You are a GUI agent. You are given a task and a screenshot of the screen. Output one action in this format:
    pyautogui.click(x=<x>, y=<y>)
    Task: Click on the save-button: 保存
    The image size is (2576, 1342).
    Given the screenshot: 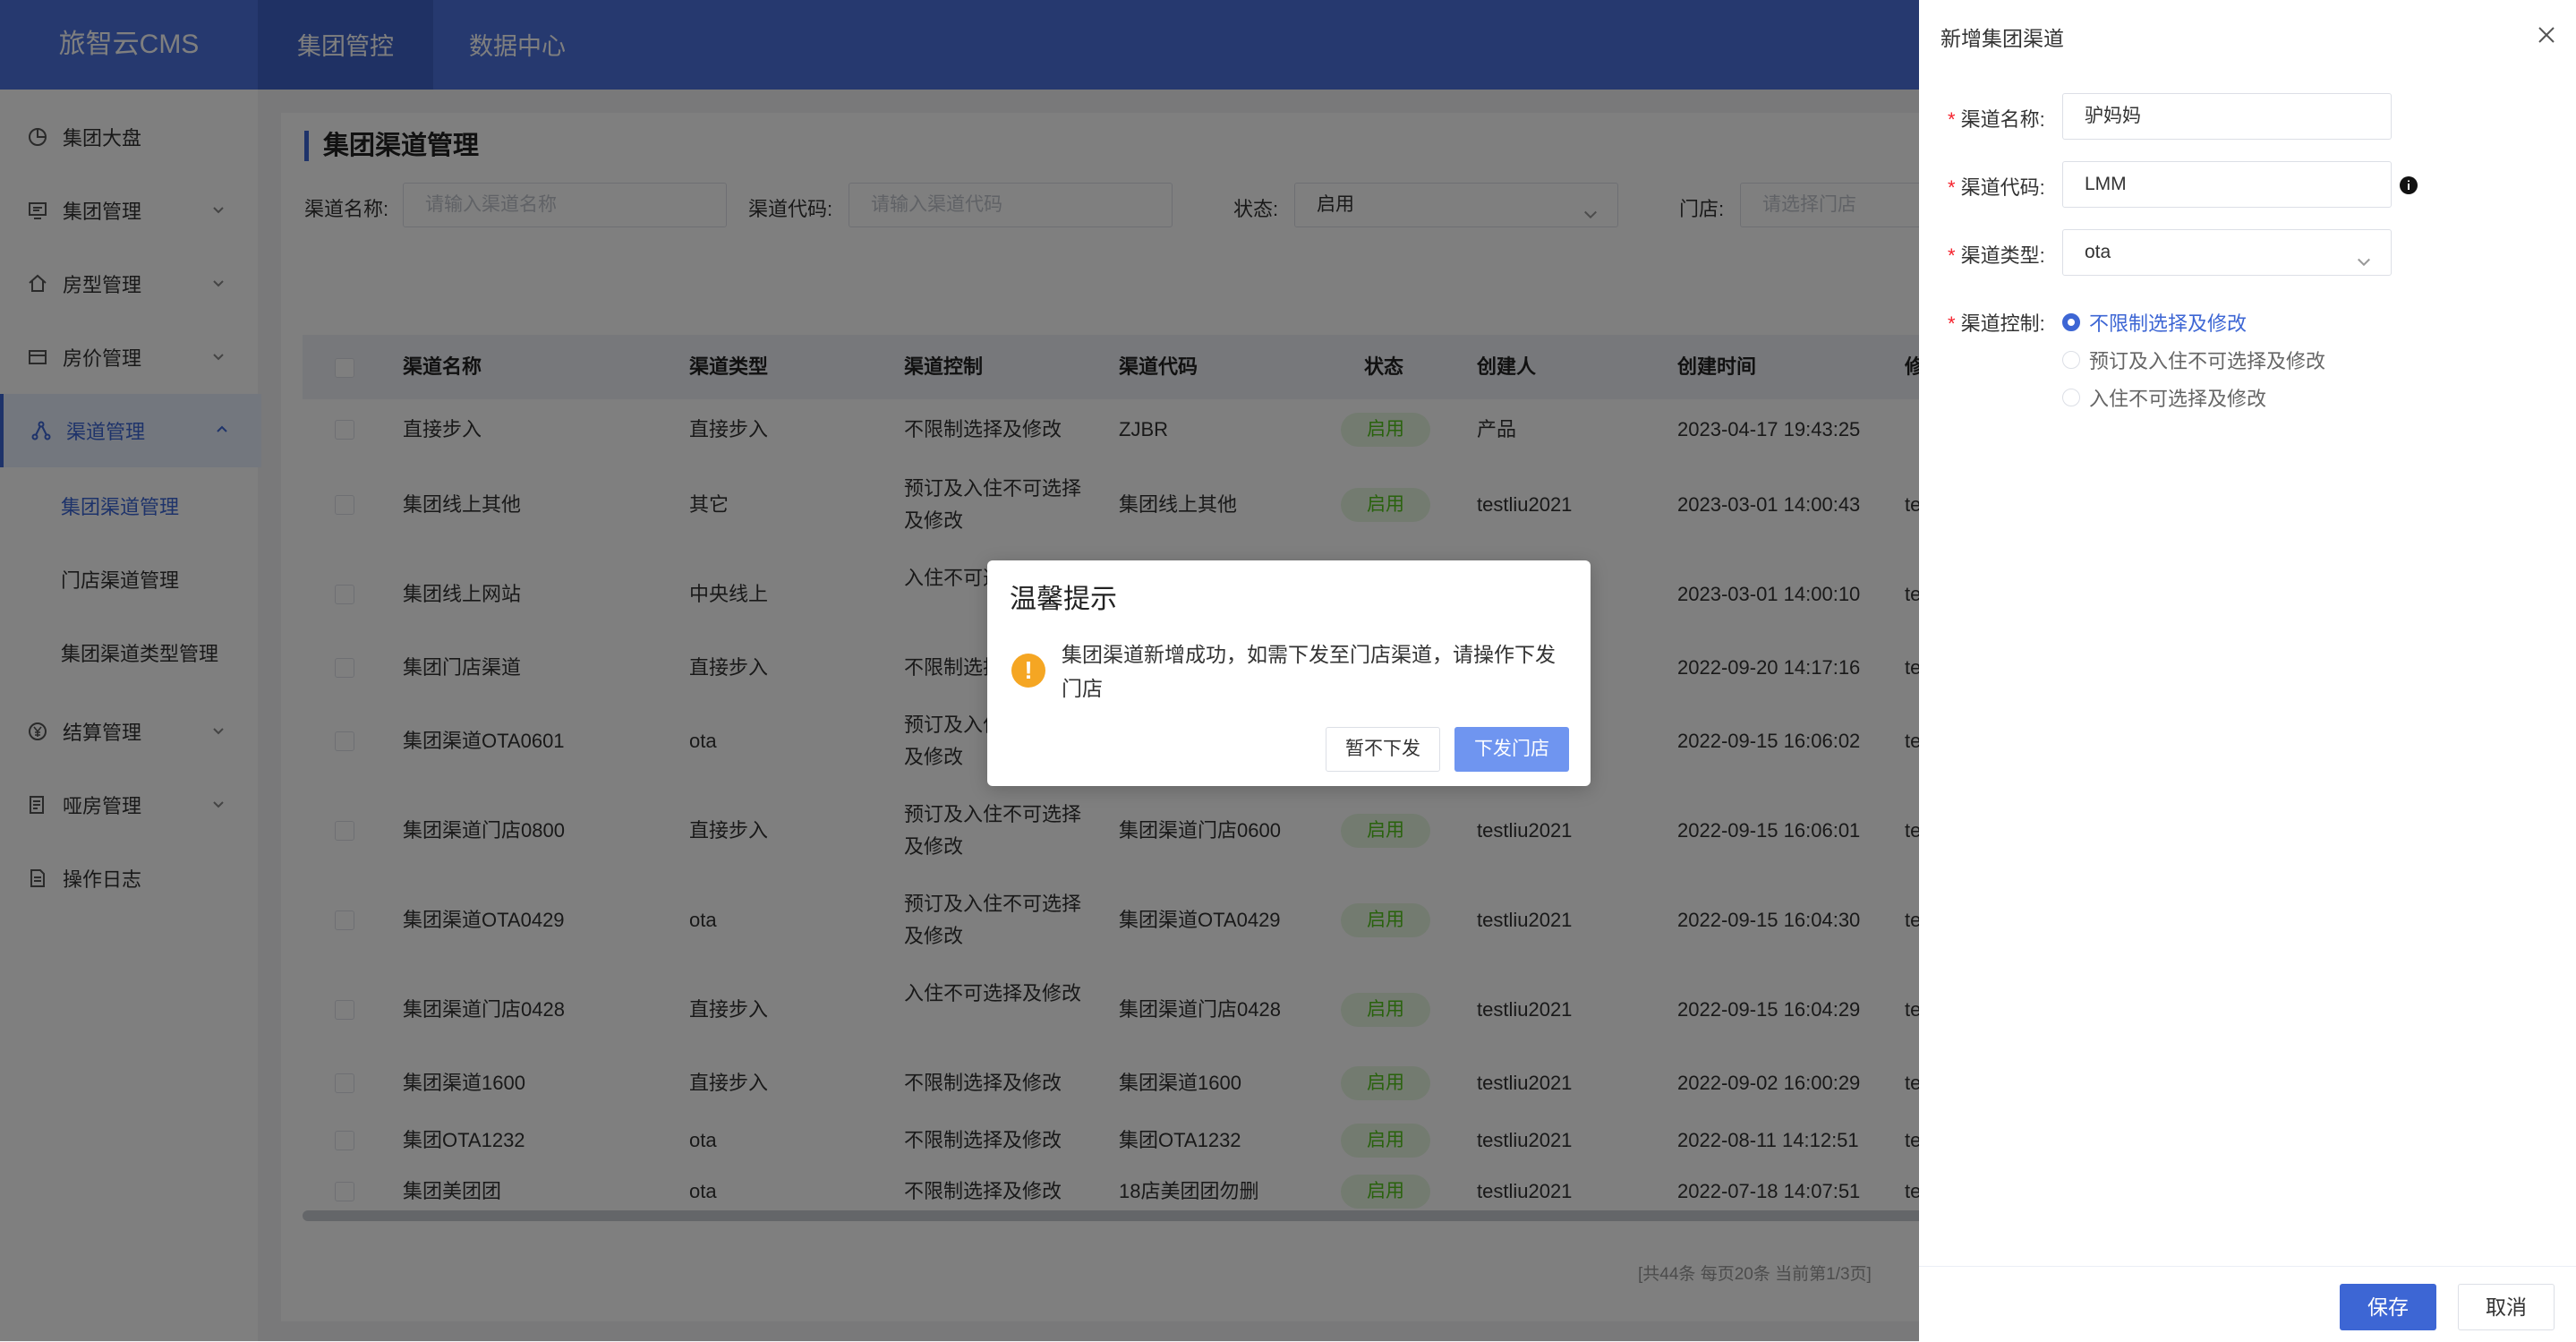 What is the action you would take?
    pyautogui.click(x=2388, y=1307)
    